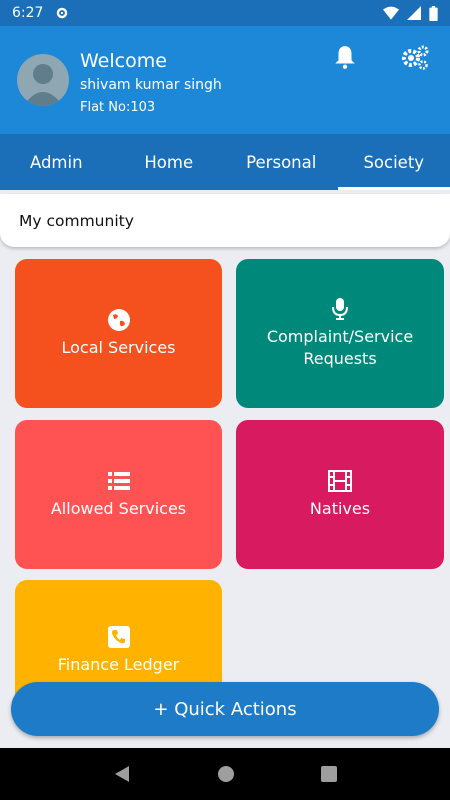 The image size is (450, 800). I want to click on recents-icon, so click(329, 774).